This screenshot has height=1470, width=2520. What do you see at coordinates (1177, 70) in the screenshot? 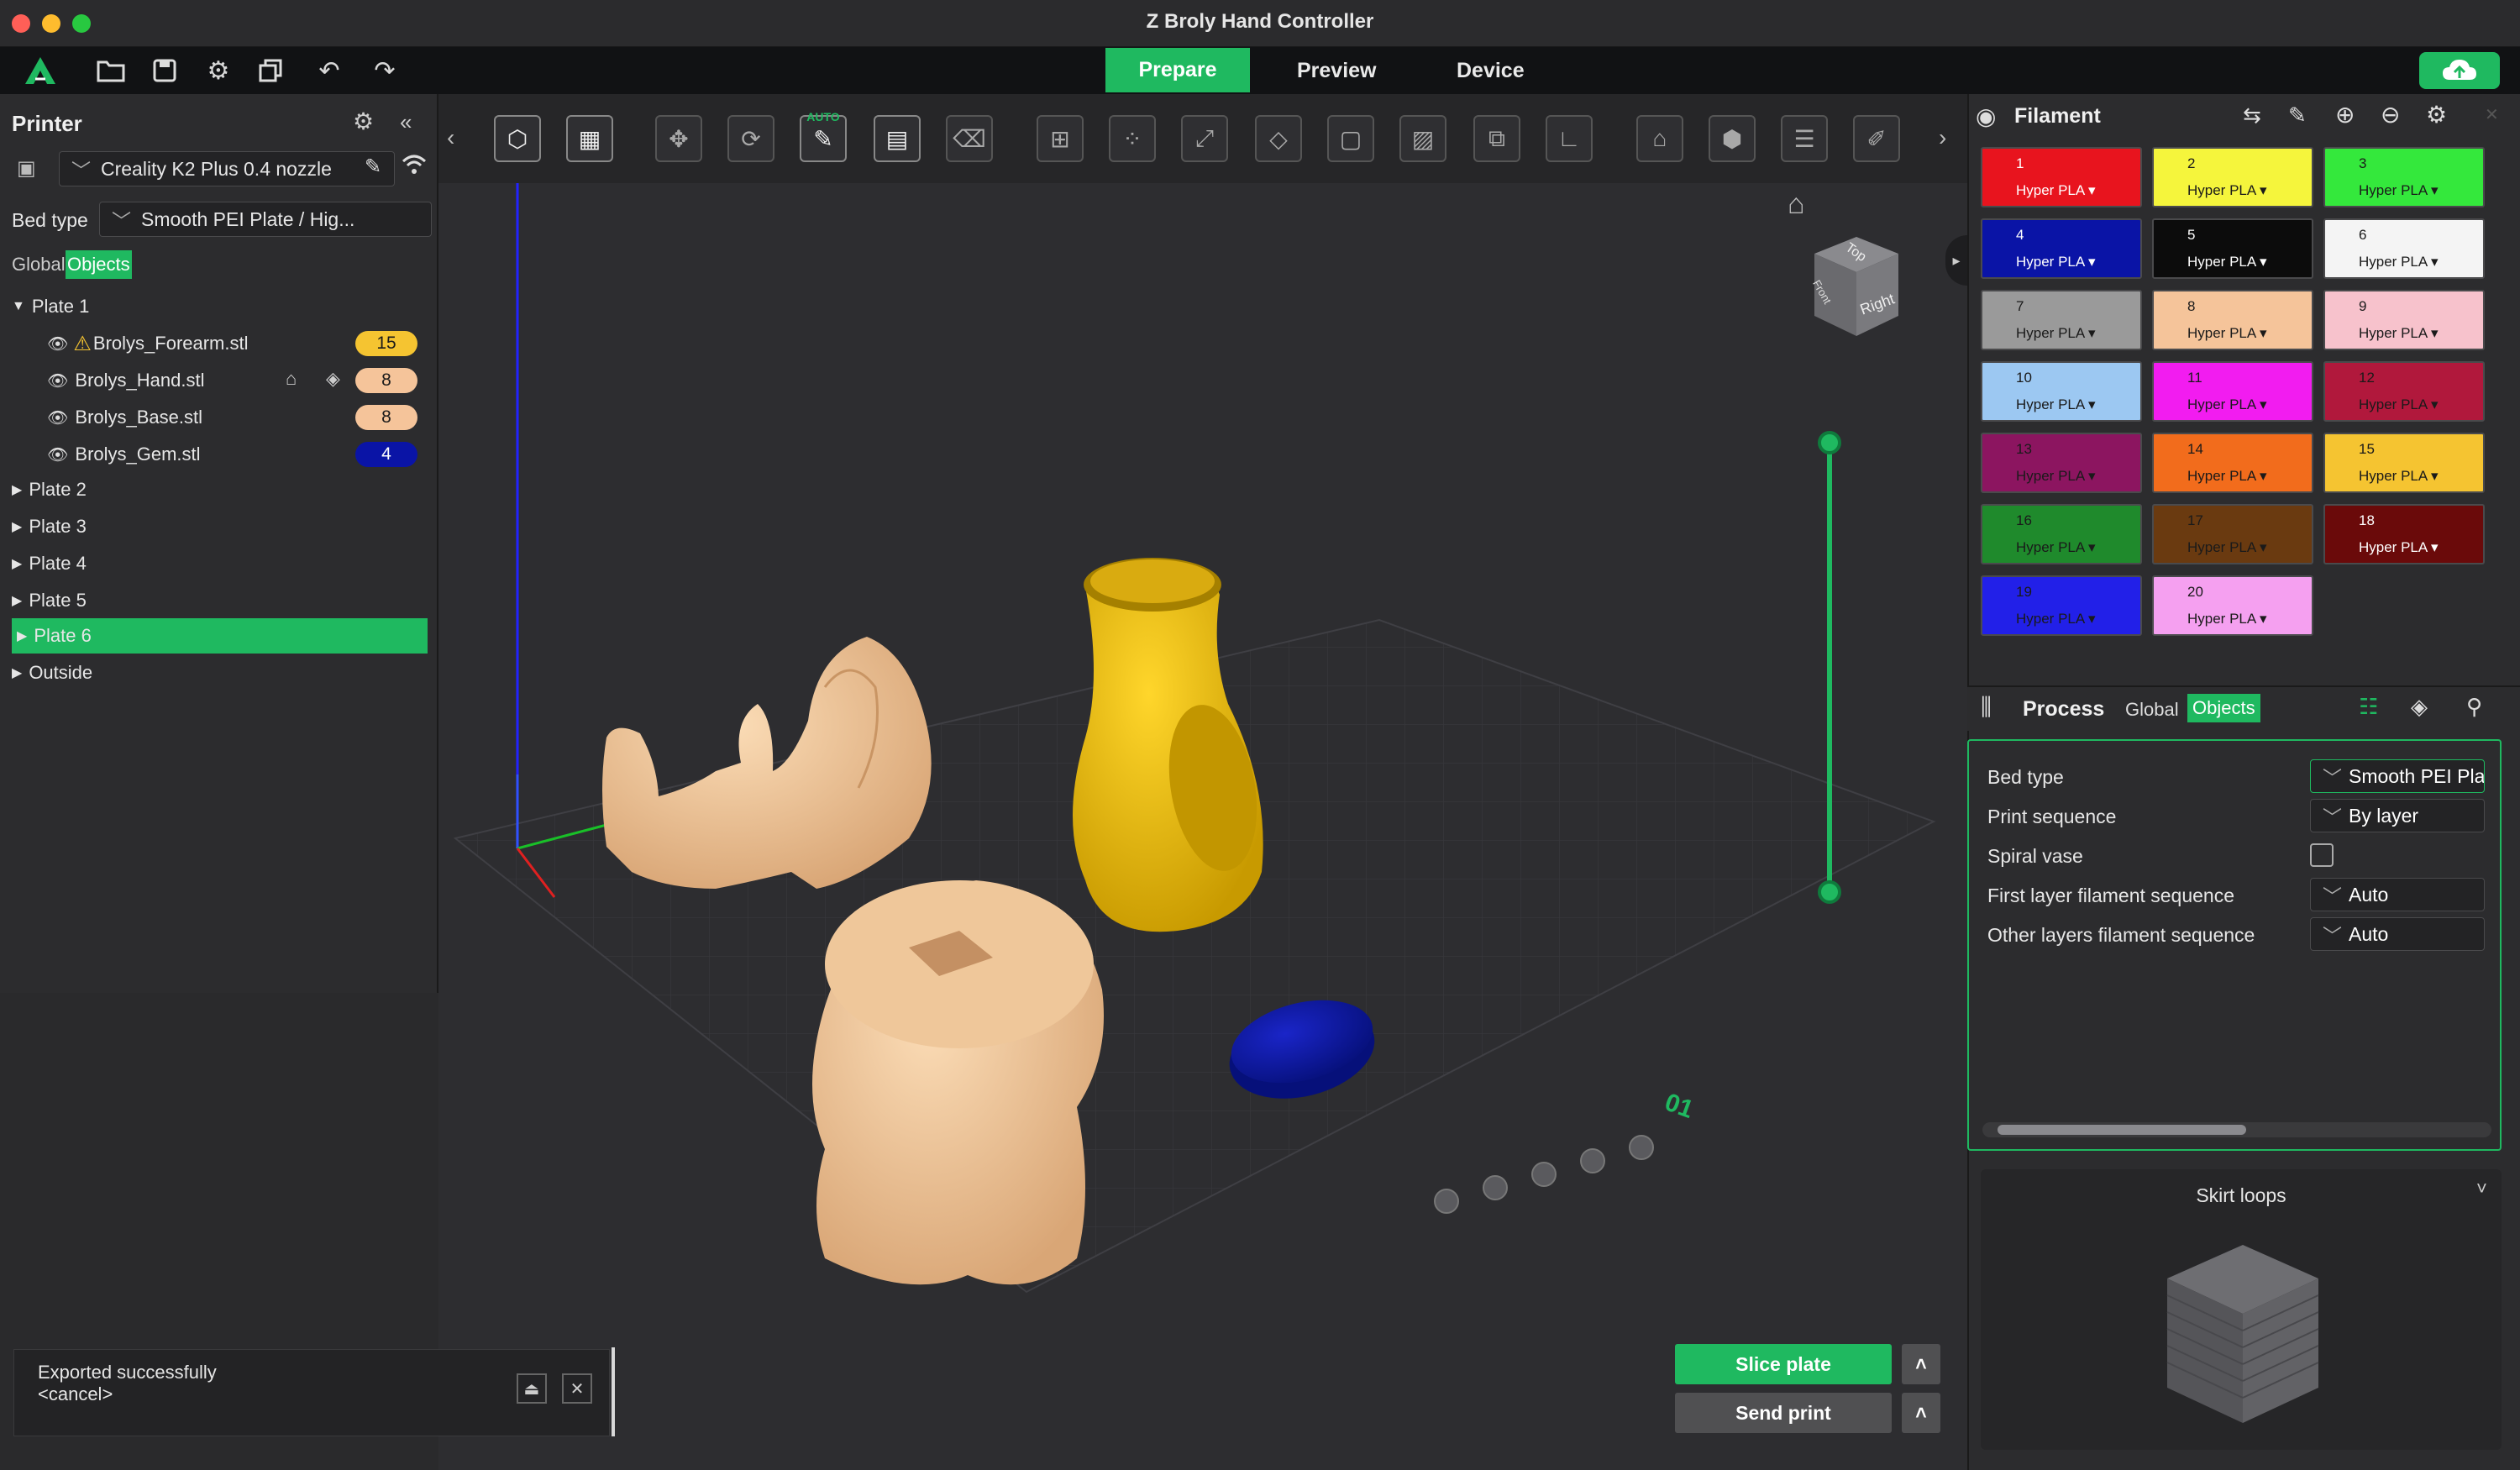
I see `tab-prepare: Prepare` at bounding box center [1177, 70].